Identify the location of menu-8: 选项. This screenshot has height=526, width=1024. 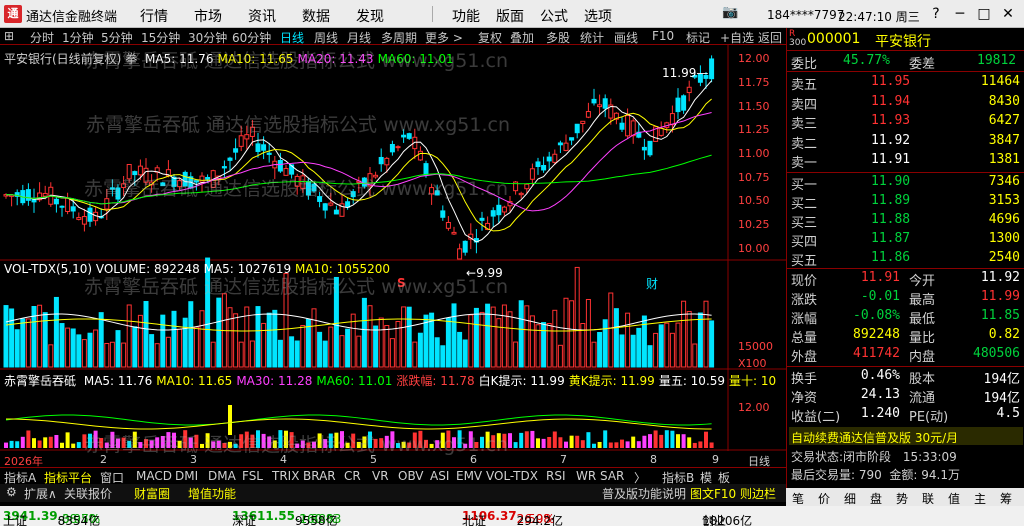
(598, 16).